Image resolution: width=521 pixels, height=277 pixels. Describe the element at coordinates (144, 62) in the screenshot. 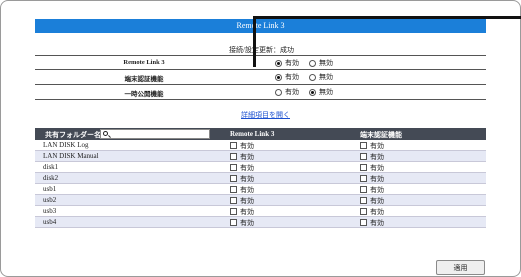

I see `setting-label: Remote Link 3` at that location.